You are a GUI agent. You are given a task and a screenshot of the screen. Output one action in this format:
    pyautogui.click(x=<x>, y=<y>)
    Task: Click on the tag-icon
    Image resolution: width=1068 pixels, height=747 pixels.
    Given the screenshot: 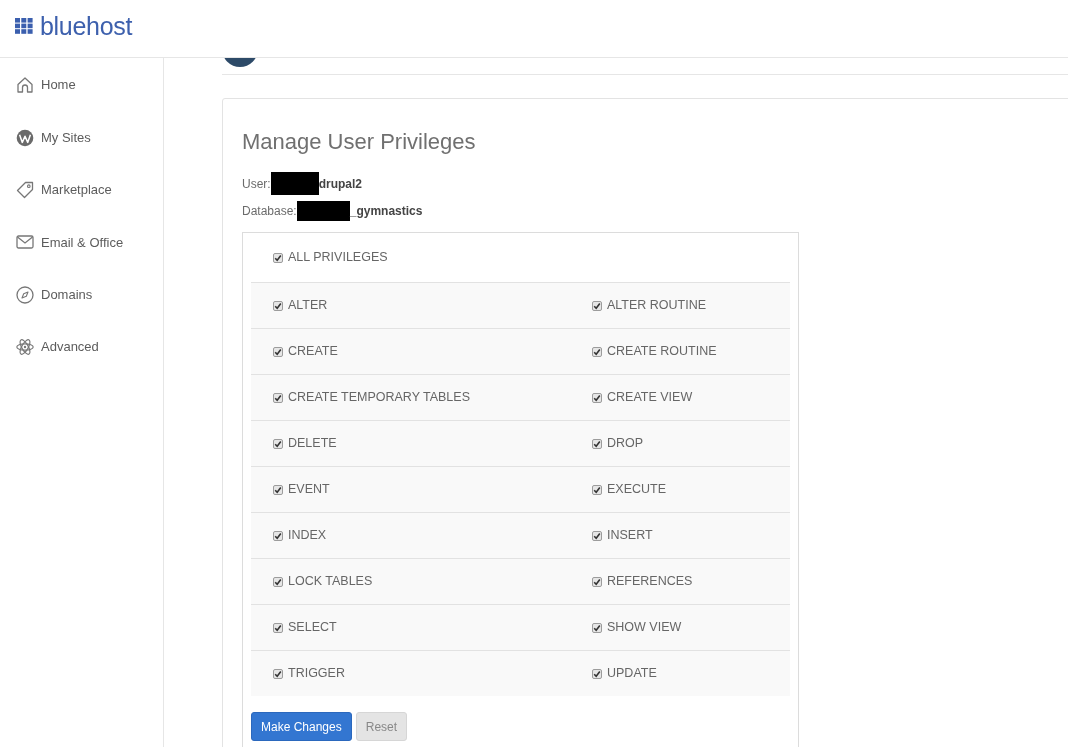 What is the action you would take?
    pyautogui.click(x=25, y=189)
    